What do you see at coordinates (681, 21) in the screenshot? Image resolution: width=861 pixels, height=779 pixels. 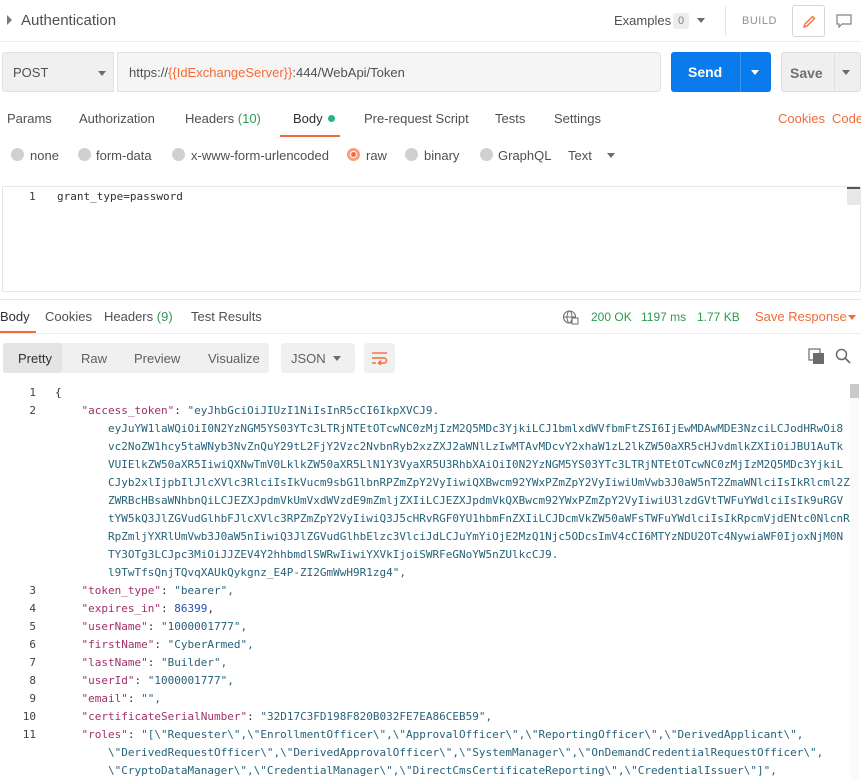 I see `examples-count-badge: 0` at bounding box center [681, 21].